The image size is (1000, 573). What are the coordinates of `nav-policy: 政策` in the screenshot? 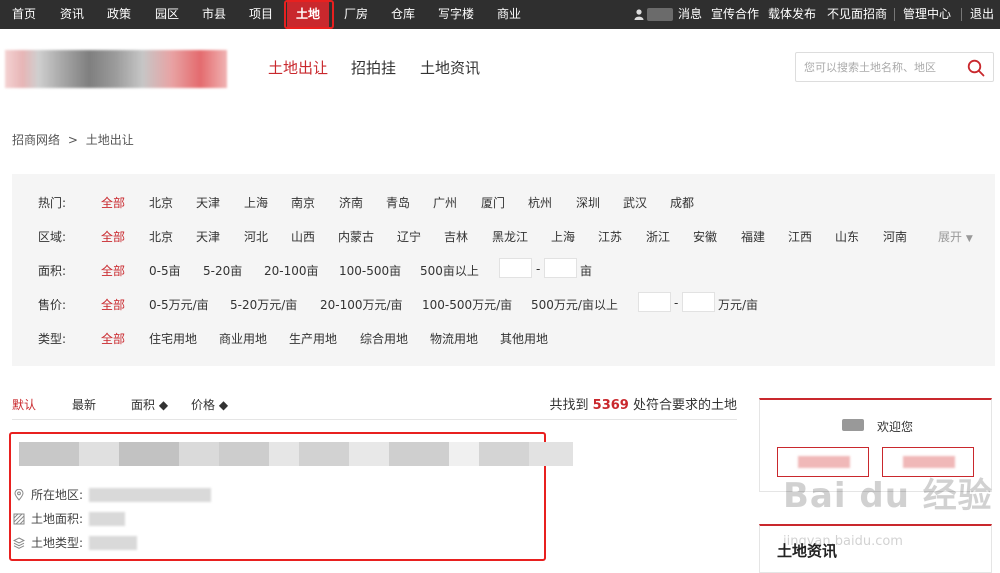 It's located at (119, 14).